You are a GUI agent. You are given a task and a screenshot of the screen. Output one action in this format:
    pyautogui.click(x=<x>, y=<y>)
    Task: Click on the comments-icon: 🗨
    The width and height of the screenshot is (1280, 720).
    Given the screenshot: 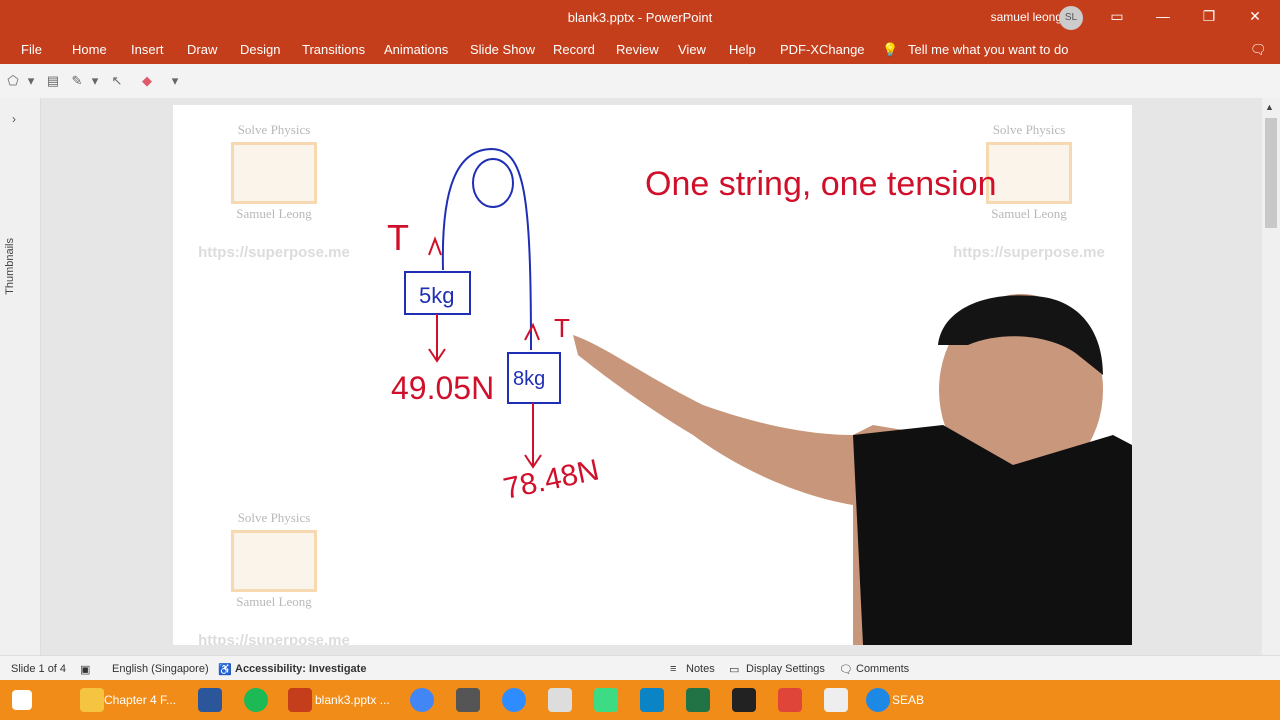 What is the action you would take?
    pyautogui.click(x=846, y=670)
    